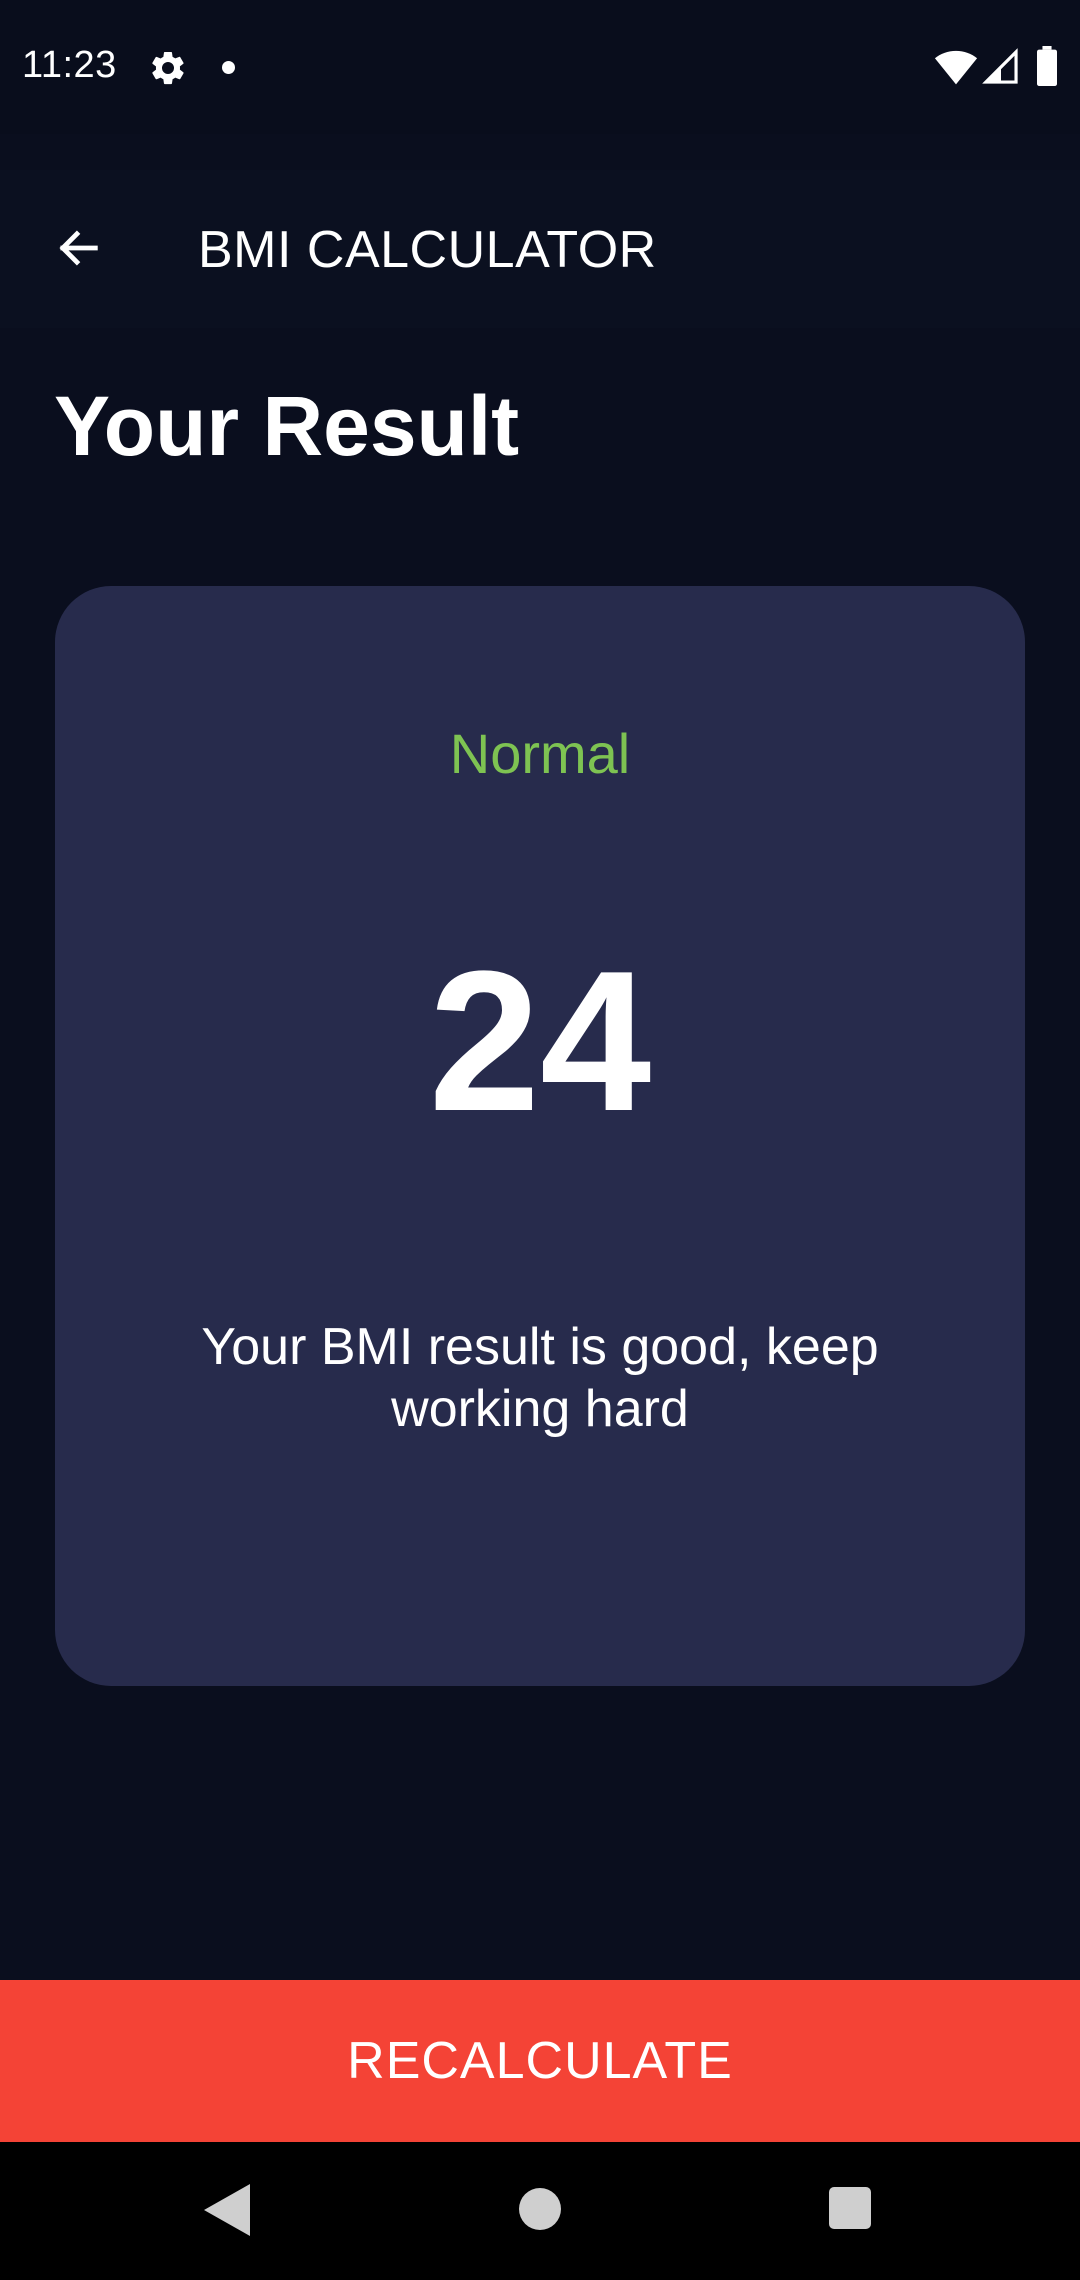  I want to click on nav-home-icon, so click(540, 2209).